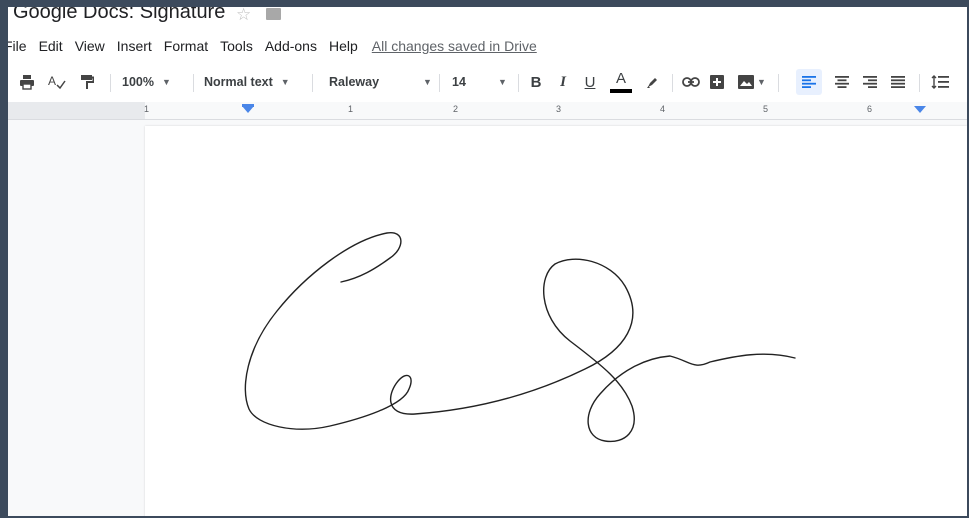  I want to click on align-left-icon, so click(809, 82).